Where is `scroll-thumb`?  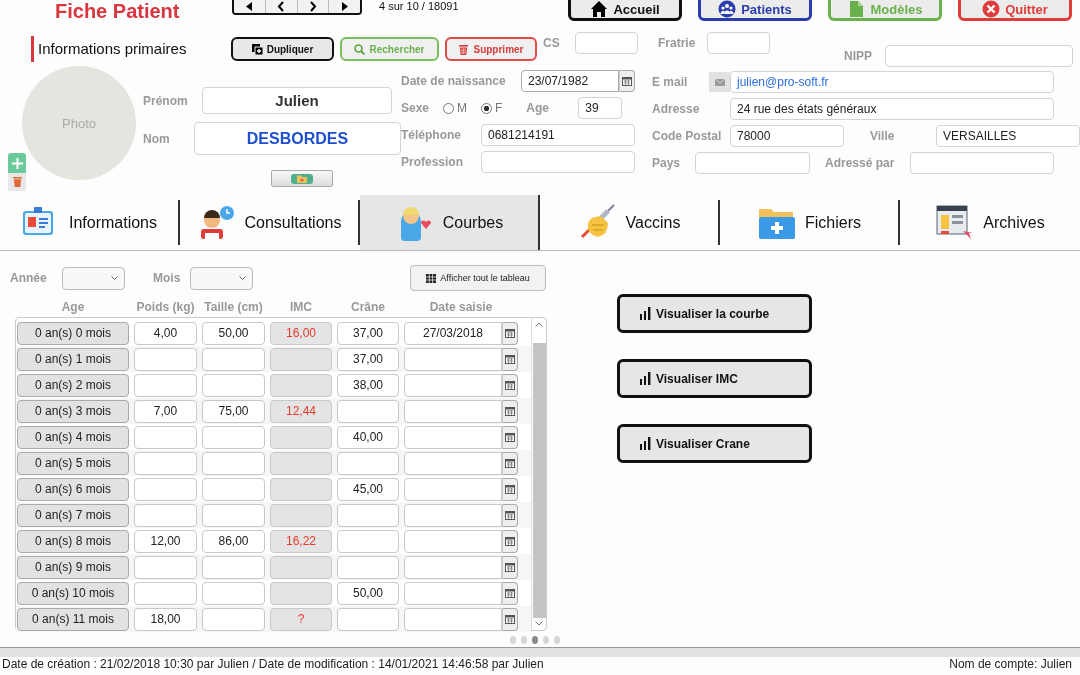 scroll-thumb is located at coordinates (539, 480).